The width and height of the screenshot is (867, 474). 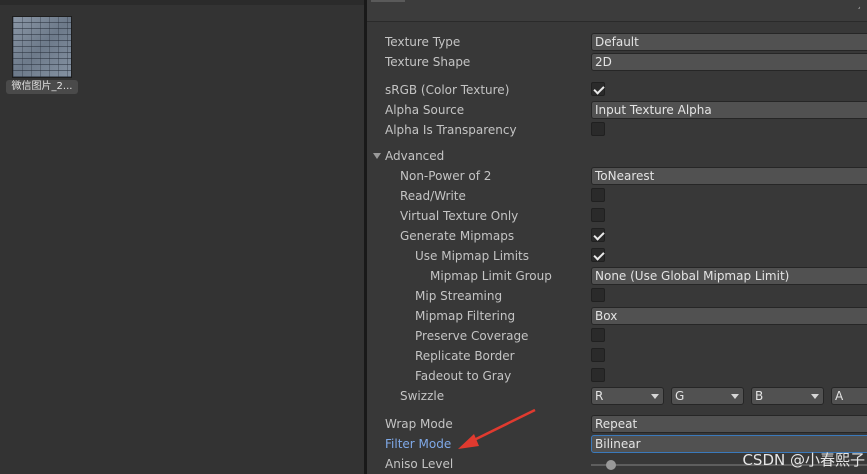 What do you see at coordinates (472, 256) in the screenshot?
I see `use-mipmap-limits-label: Use Mipmap Limits` at bounding box center [472, 256].